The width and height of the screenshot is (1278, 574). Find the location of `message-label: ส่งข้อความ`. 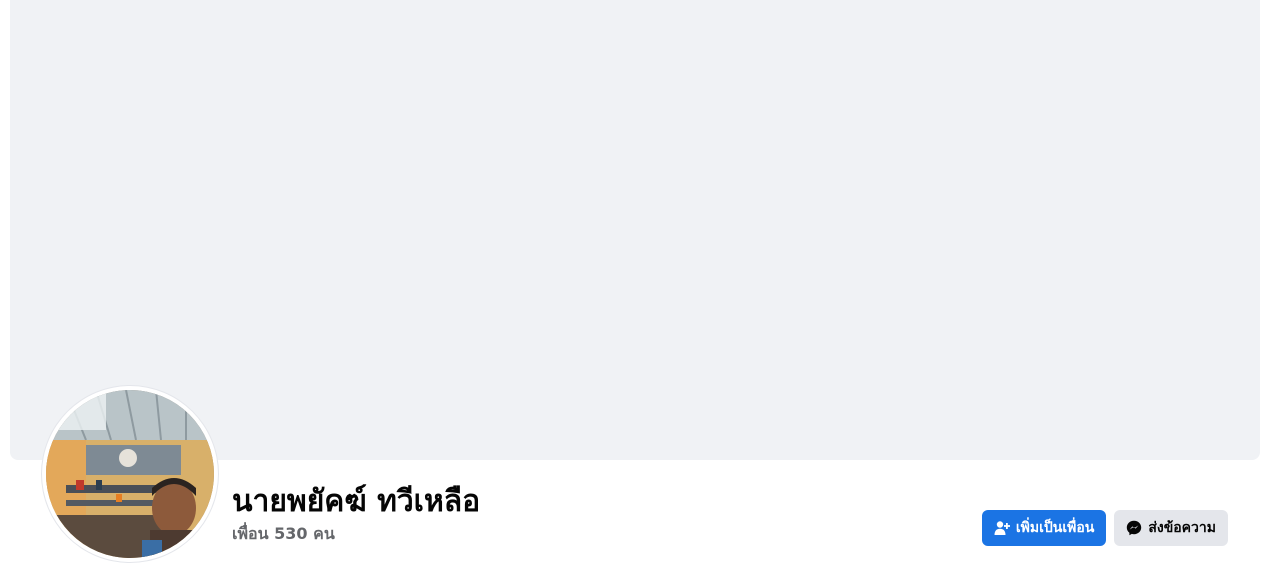

message-label: ส่งข้อความ is located at coordinates (1182, 528).